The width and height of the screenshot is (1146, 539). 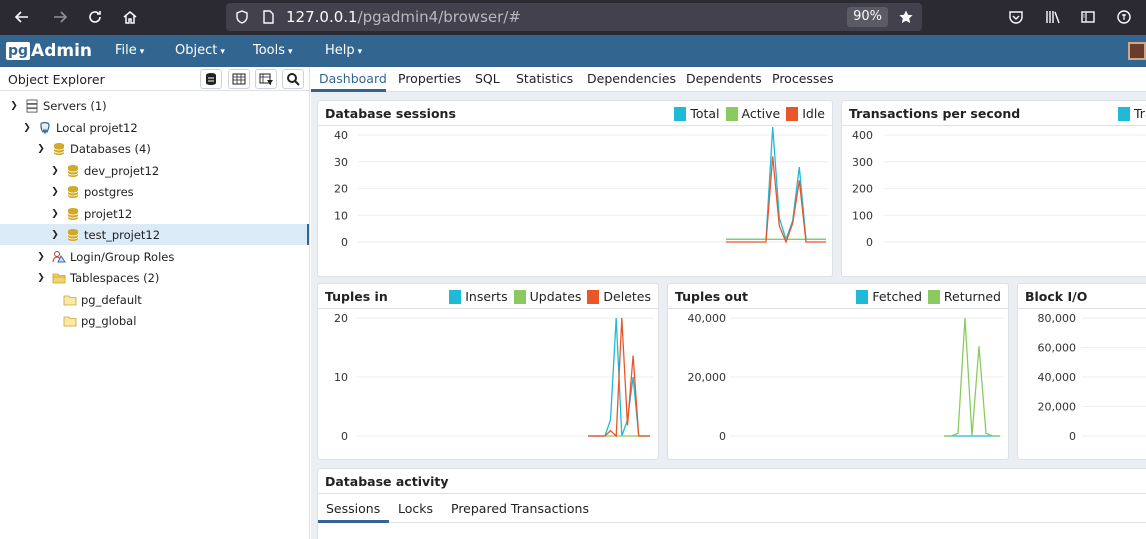 I want to click on chart-card-block-io: Block I/O 80,000 60,000 40,000 20,000 0, so click(x=1081, y=371).